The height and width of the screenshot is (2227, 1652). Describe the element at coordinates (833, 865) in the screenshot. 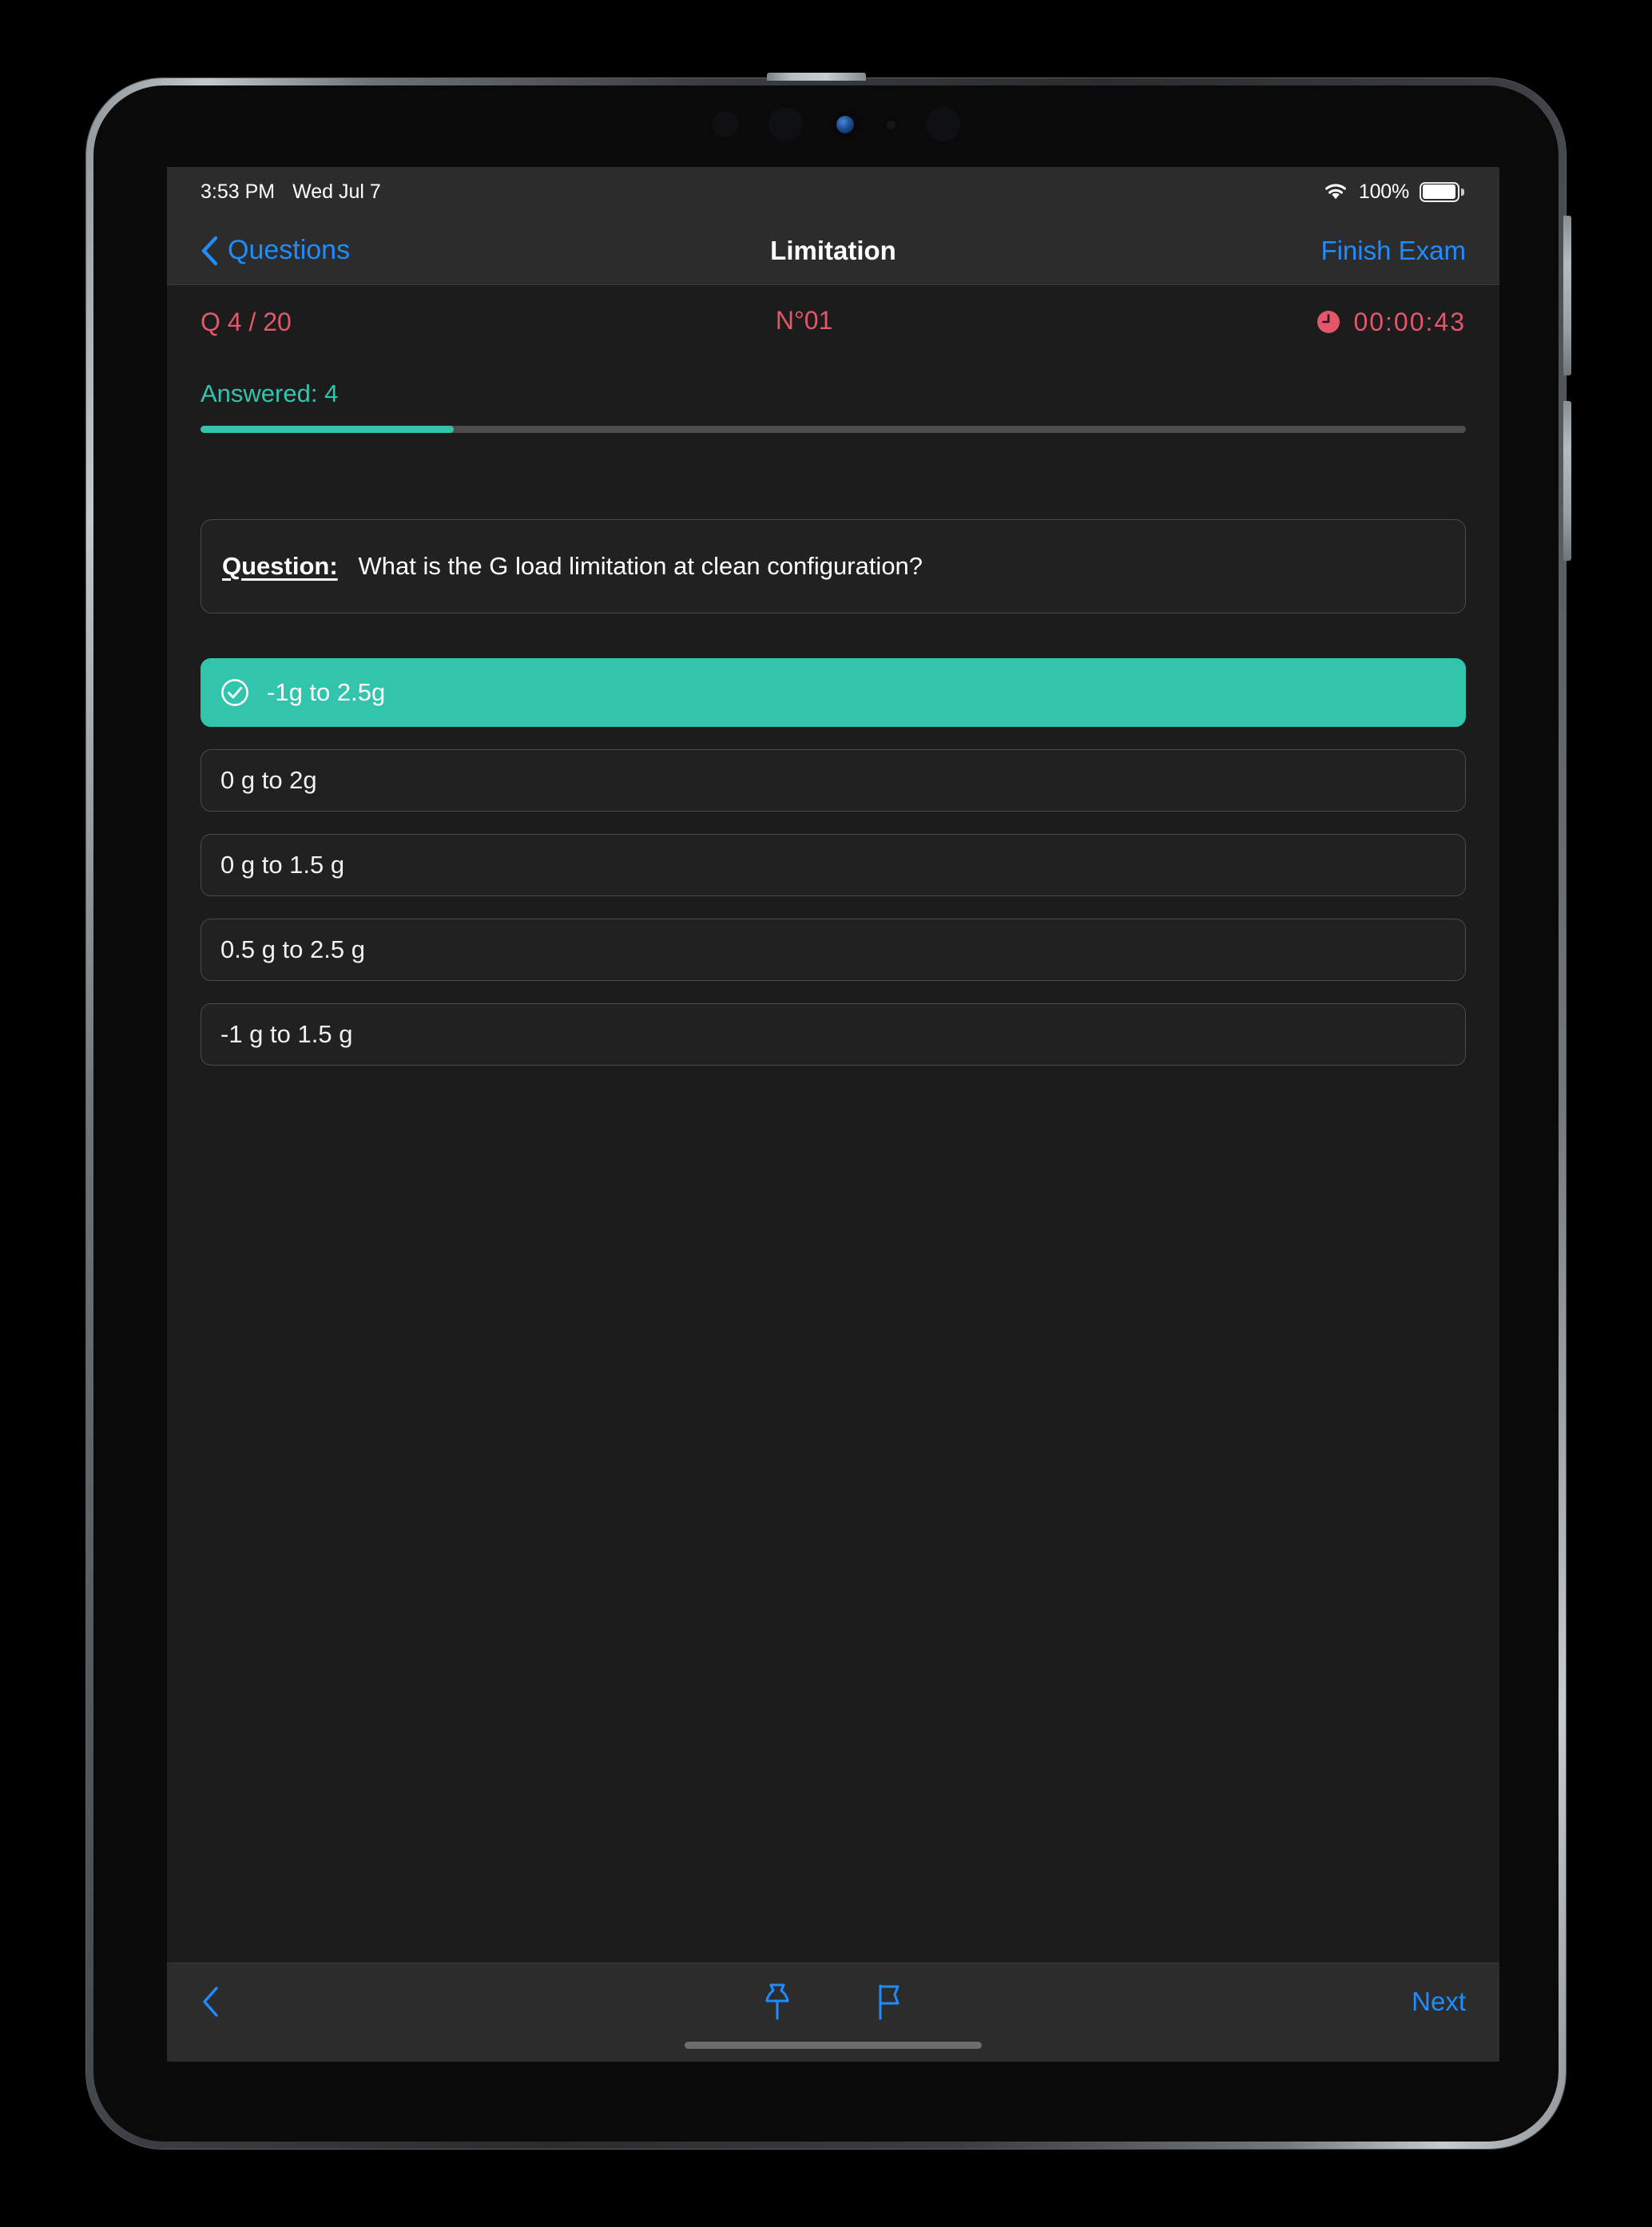

I see `answer-option: 0 g to 1.5 g` at that location.